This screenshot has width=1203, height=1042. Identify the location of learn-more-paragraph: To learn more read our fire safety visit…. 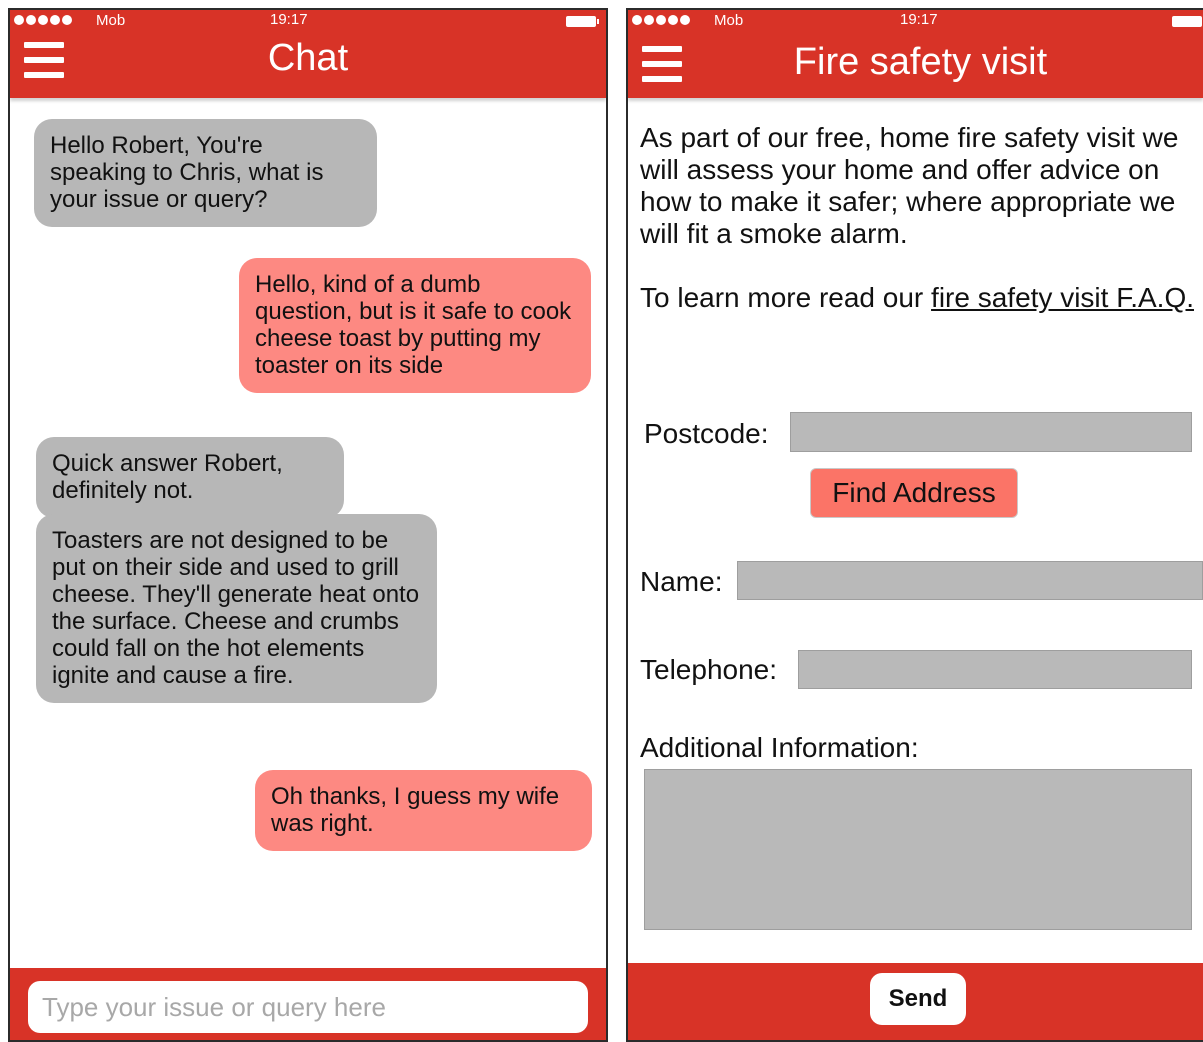
(917, 298).